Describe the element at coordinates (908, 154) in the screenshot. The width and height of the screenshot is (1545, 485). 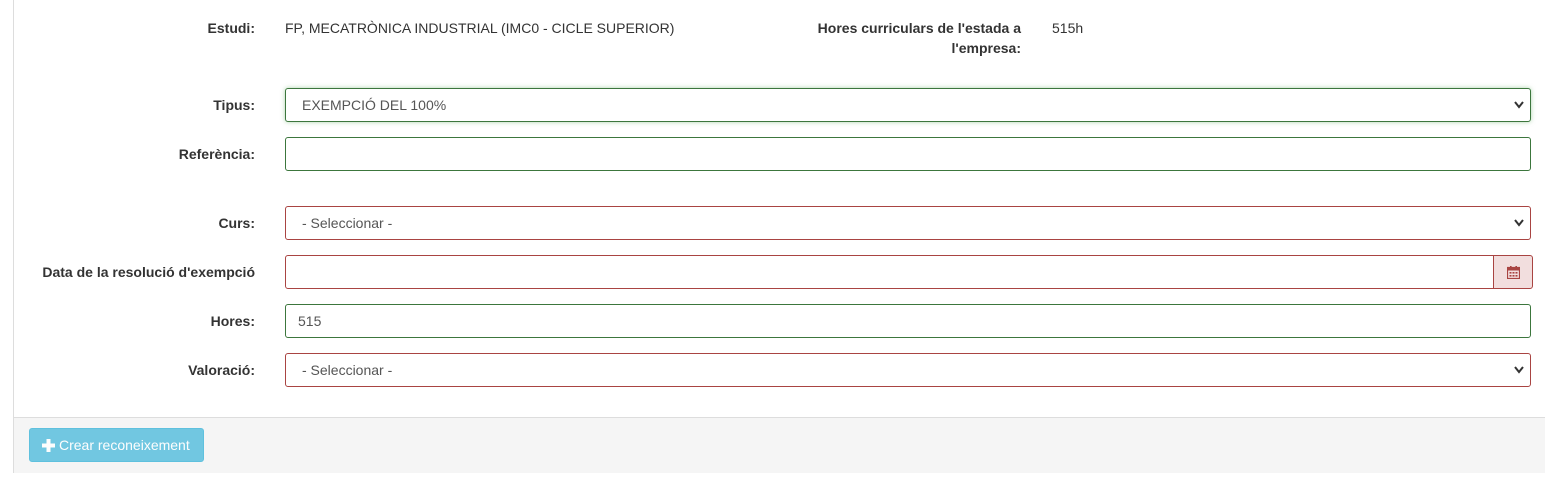
I see `referencia-input` at that location.